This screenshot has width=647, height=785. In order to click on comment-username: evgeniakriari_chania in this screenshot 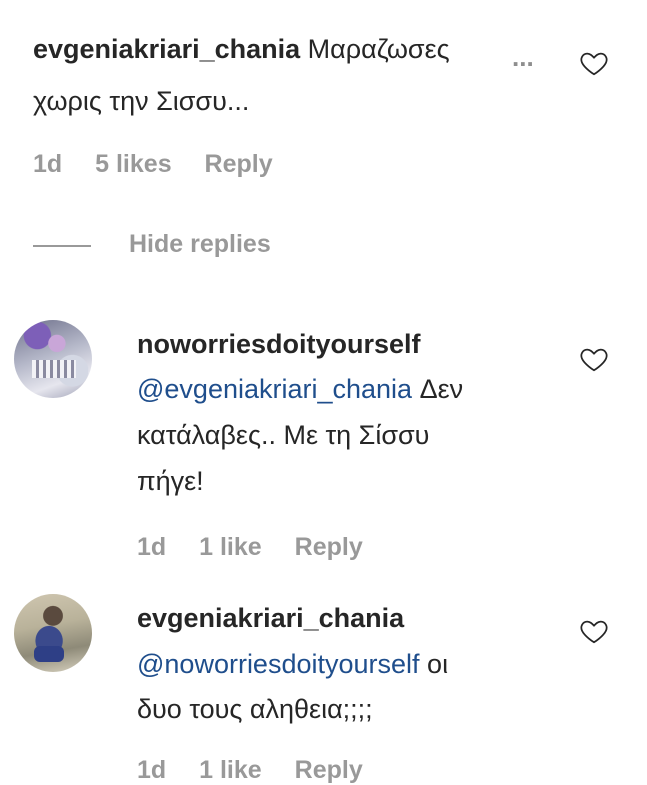, I will do `click(166, 49)`.